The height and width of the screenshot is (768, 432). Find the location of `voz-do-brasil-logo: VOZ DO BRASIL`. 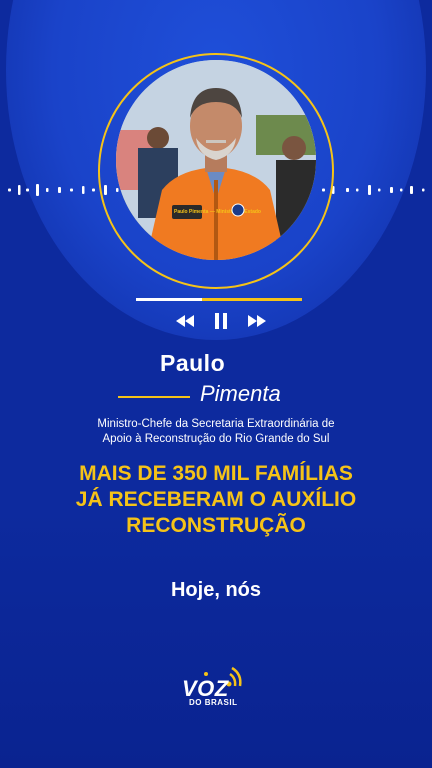

voz-do-brasil-logo: VOZ DO BRASIL is located at coordinates (216, 687).